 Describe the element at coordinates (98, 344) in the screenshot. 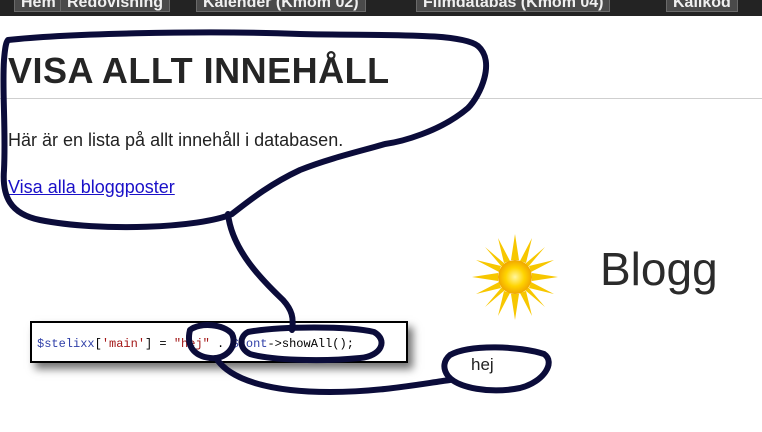

I see `code-bracket-open: [` at that location.